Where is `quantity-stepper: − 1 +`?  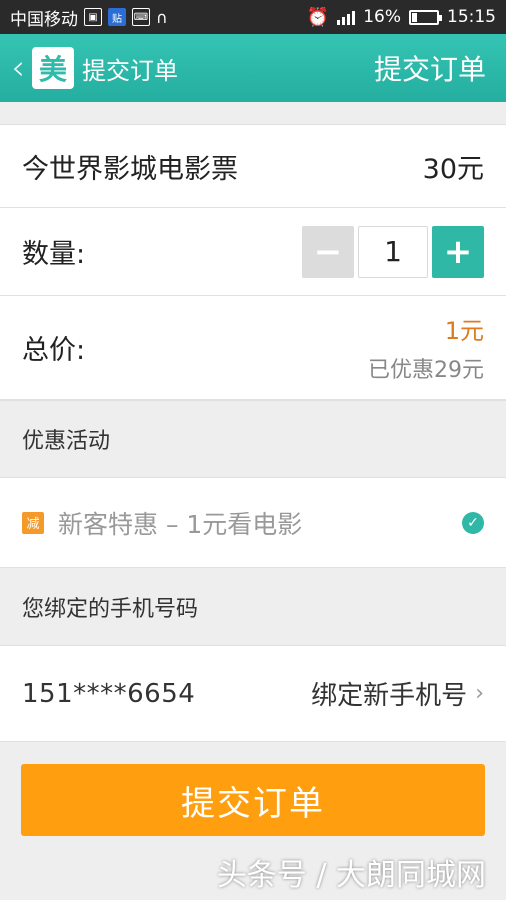
quantity-stepper: − 1 + is located at coordinates (393, 251).